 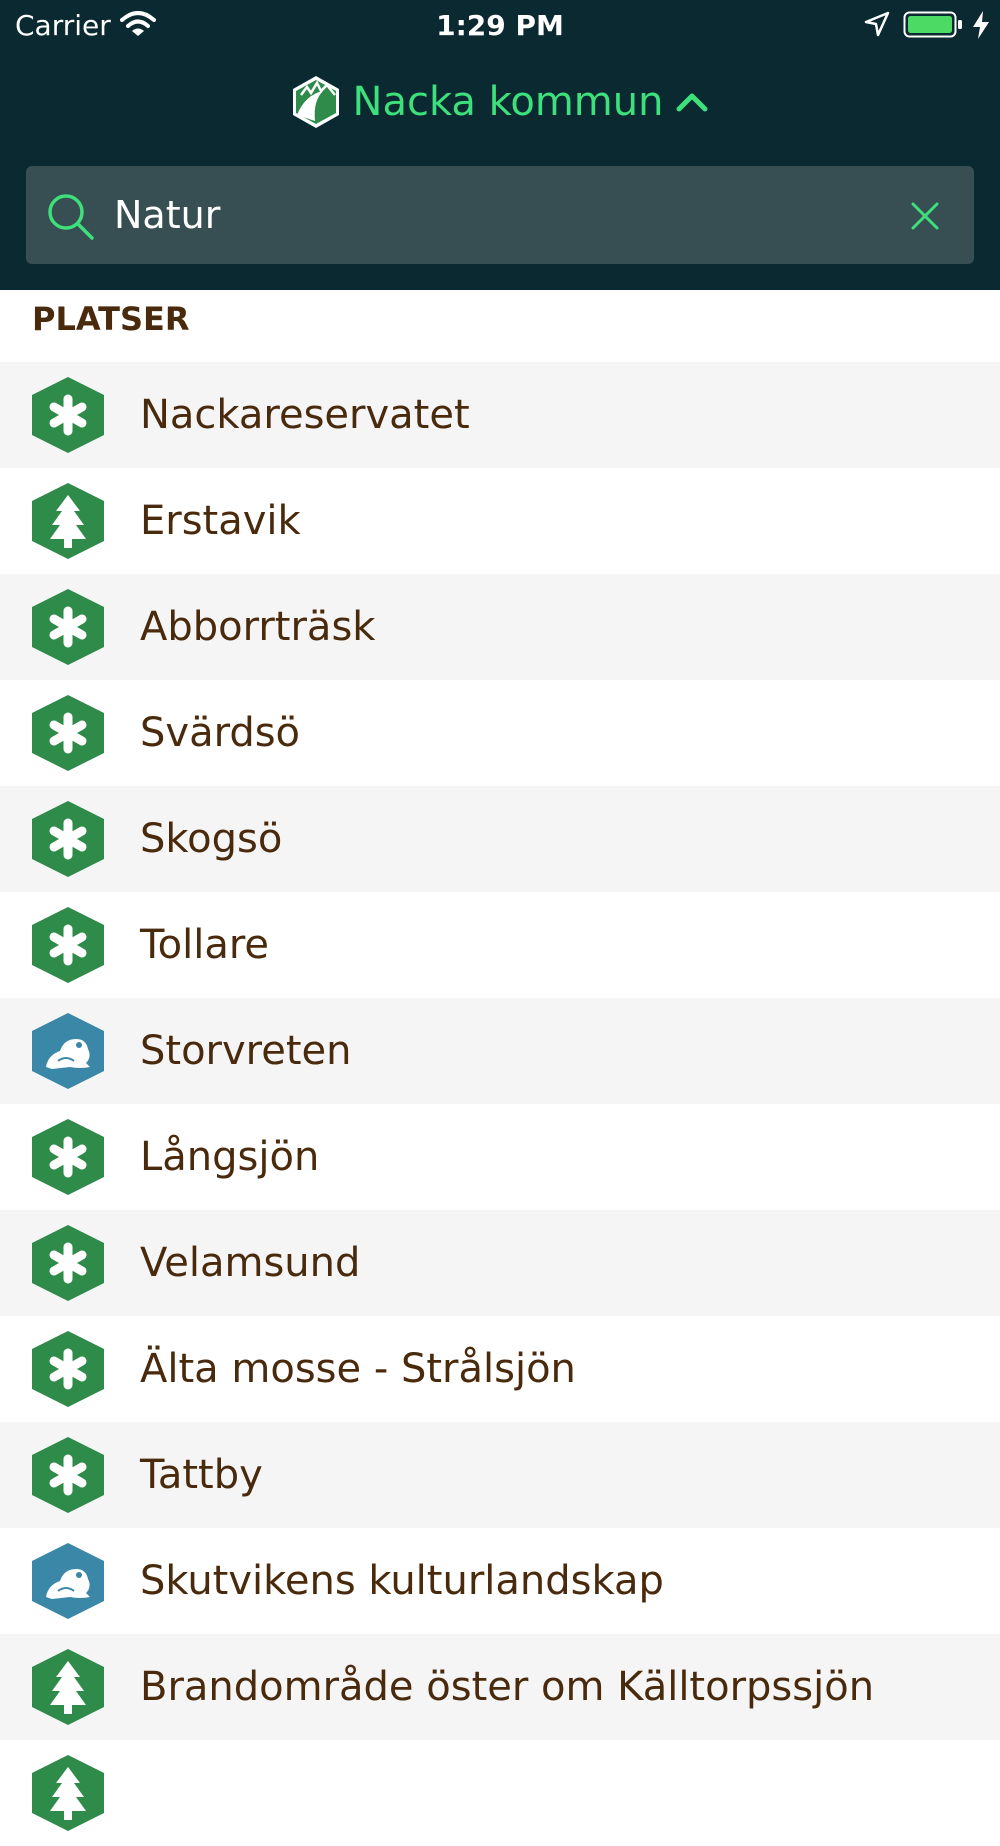 What do you see at coordinates (358, 1369) in the screenshot?
I see `list-item-label: Älta mosse - Strålsjön` at bounding box center [358, 1369].